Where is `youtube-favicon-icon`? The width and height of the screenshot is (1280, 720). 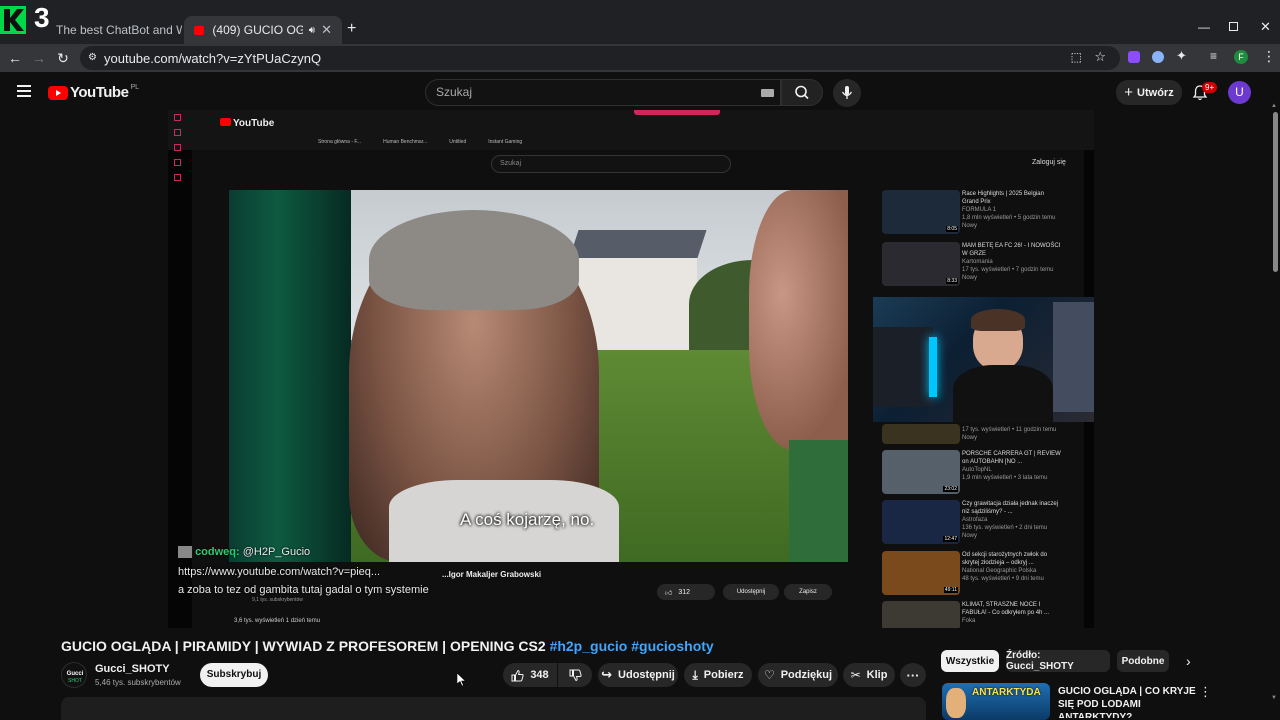
youtube-favicon-icon is located at coordinates (199, 30).